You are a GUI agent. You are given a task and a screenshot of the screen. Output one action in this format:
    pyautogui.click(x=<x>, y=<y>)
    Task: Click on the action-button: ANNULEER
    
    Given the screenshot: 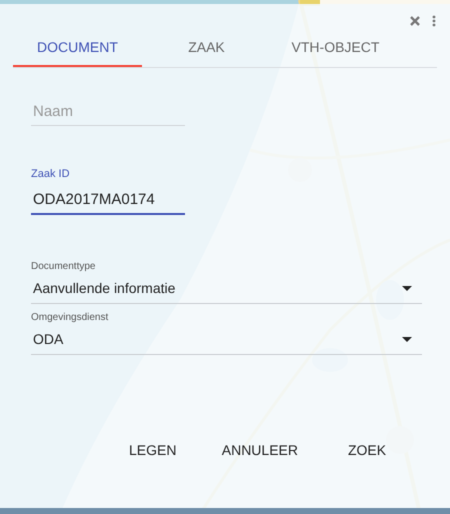 What is the action you would take?
    pyautogui.click(x=260, y=450)
    